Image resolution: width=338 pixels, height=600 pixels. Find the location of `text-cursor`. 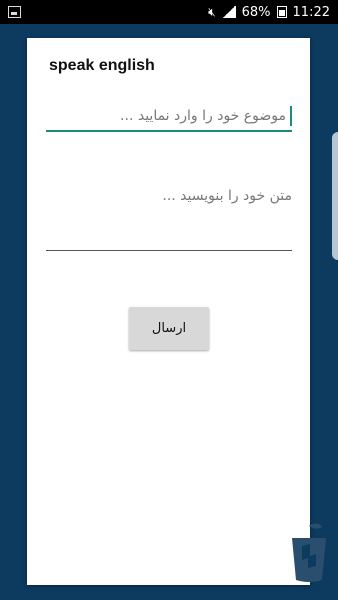

text-cursor is located at coordinates (291, 116).